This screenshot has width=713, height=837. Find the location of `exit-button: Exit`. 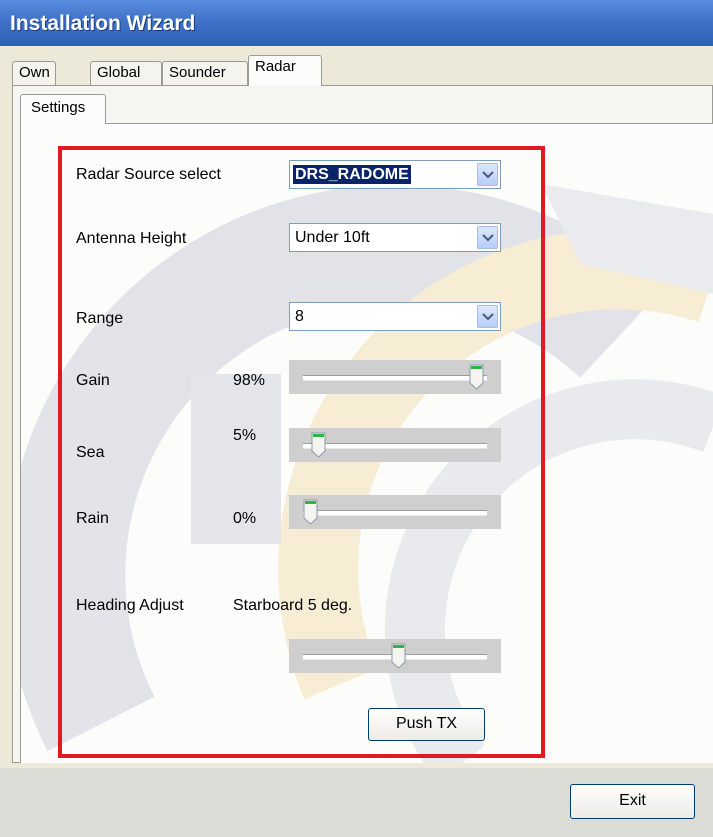

exit-button: Exit is located at coordinates (632, 801).